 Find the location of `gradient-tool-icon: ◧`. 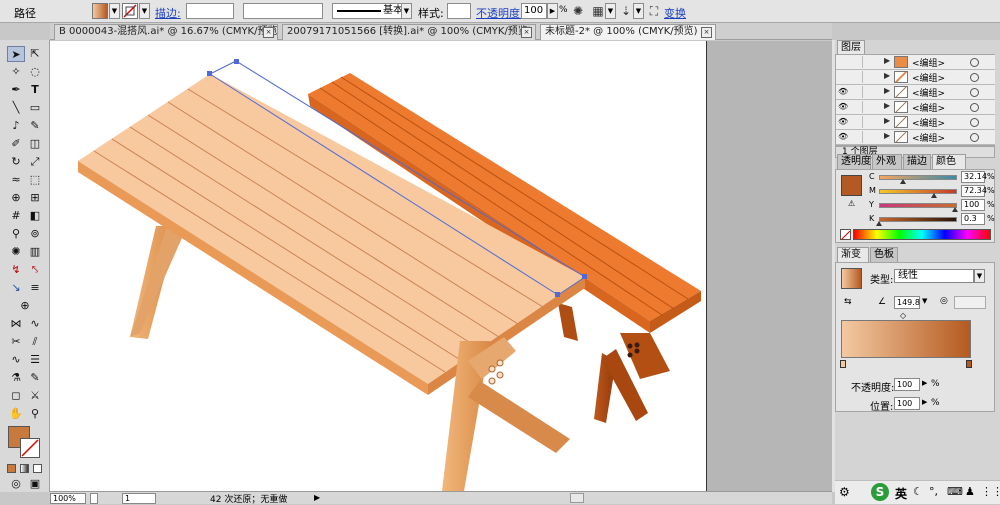

gradient-tool-icon: ◧ is located at coordinates (35, 216).